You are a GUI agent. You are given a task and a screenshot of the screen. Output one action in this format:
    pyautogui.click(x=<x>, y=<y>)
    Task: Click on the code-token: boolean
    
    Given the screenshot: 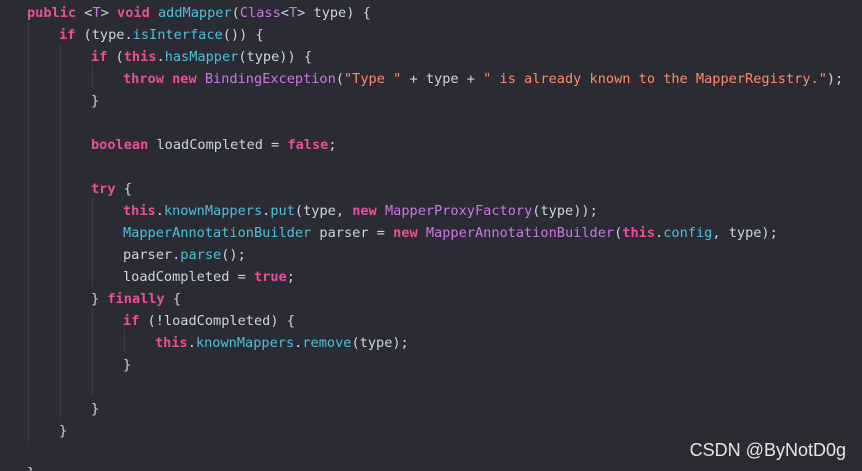 What is the action you would take?
    pyautogui.click(x=120, y=145)
    